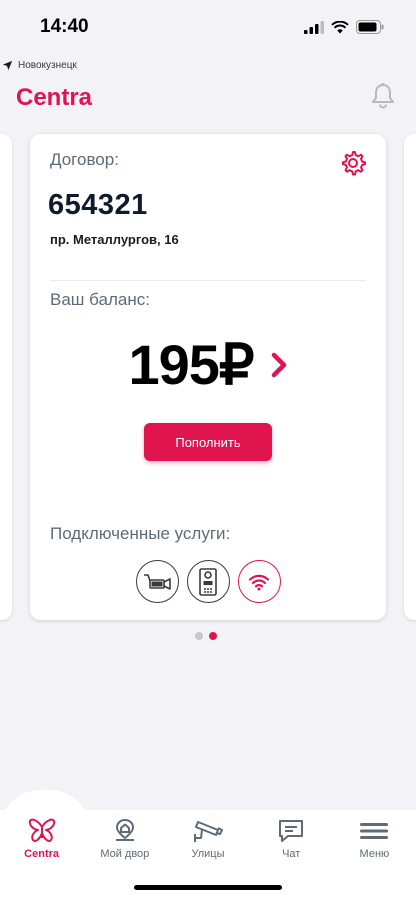  Describe the element at coordinates (41, 830) in the screenshot. I see `butterfly-icon` at that location.